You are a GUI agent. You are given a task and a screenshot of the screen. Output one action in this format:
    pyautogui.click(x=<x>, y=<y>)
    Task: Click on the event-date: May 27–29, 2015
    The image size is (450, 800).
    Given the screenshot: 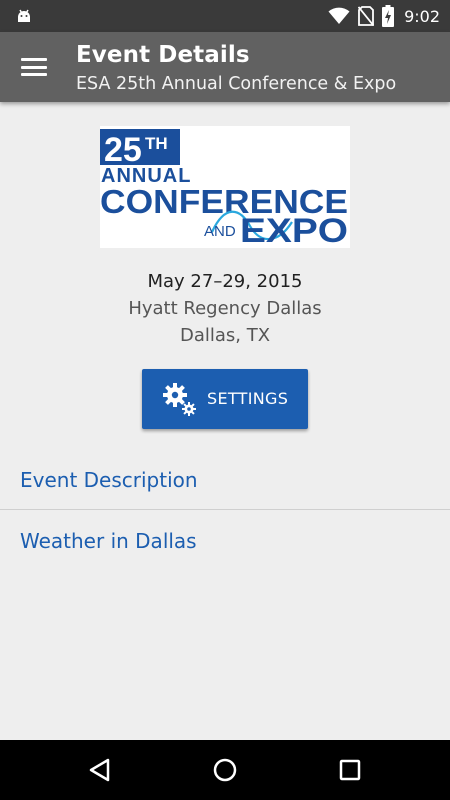 What is the action you would take?
    pyautogui.click(x=225, y=281)
    